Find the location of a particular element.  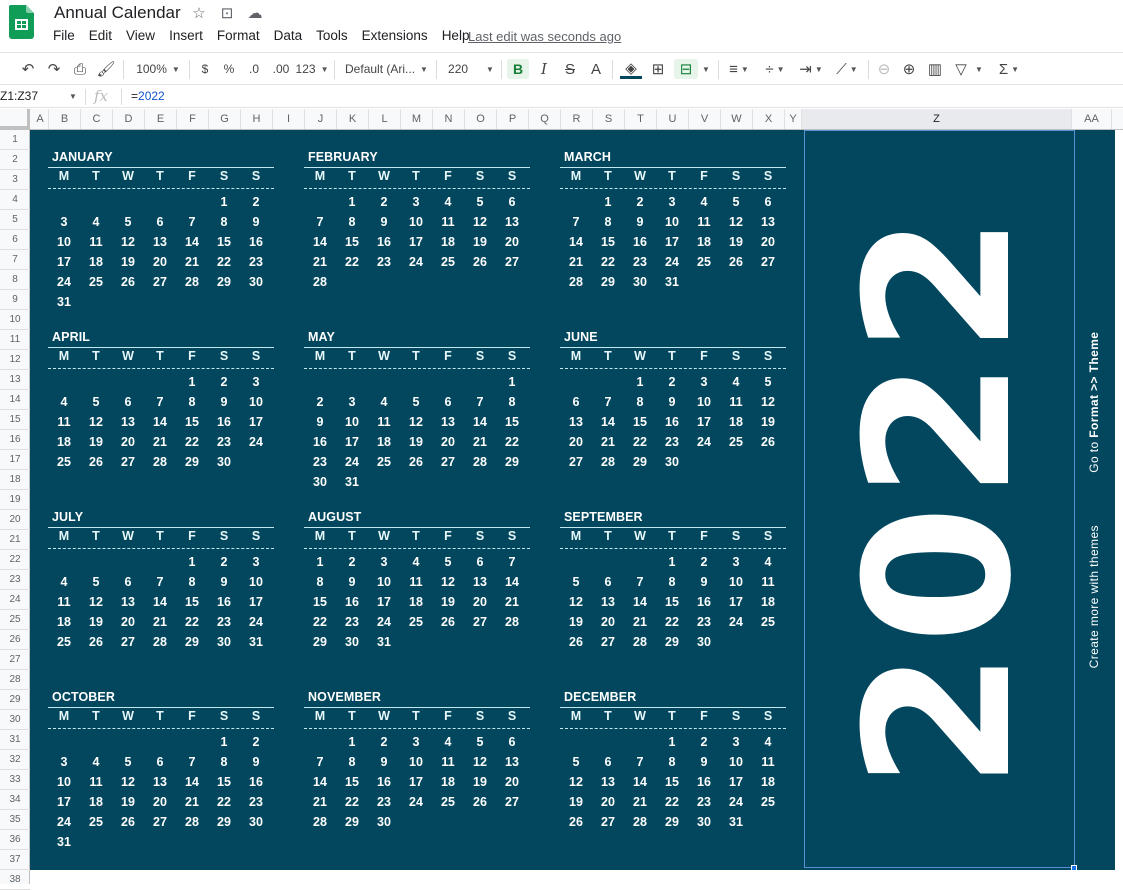

day-cell: 21 is located at coordinates (320, 802).